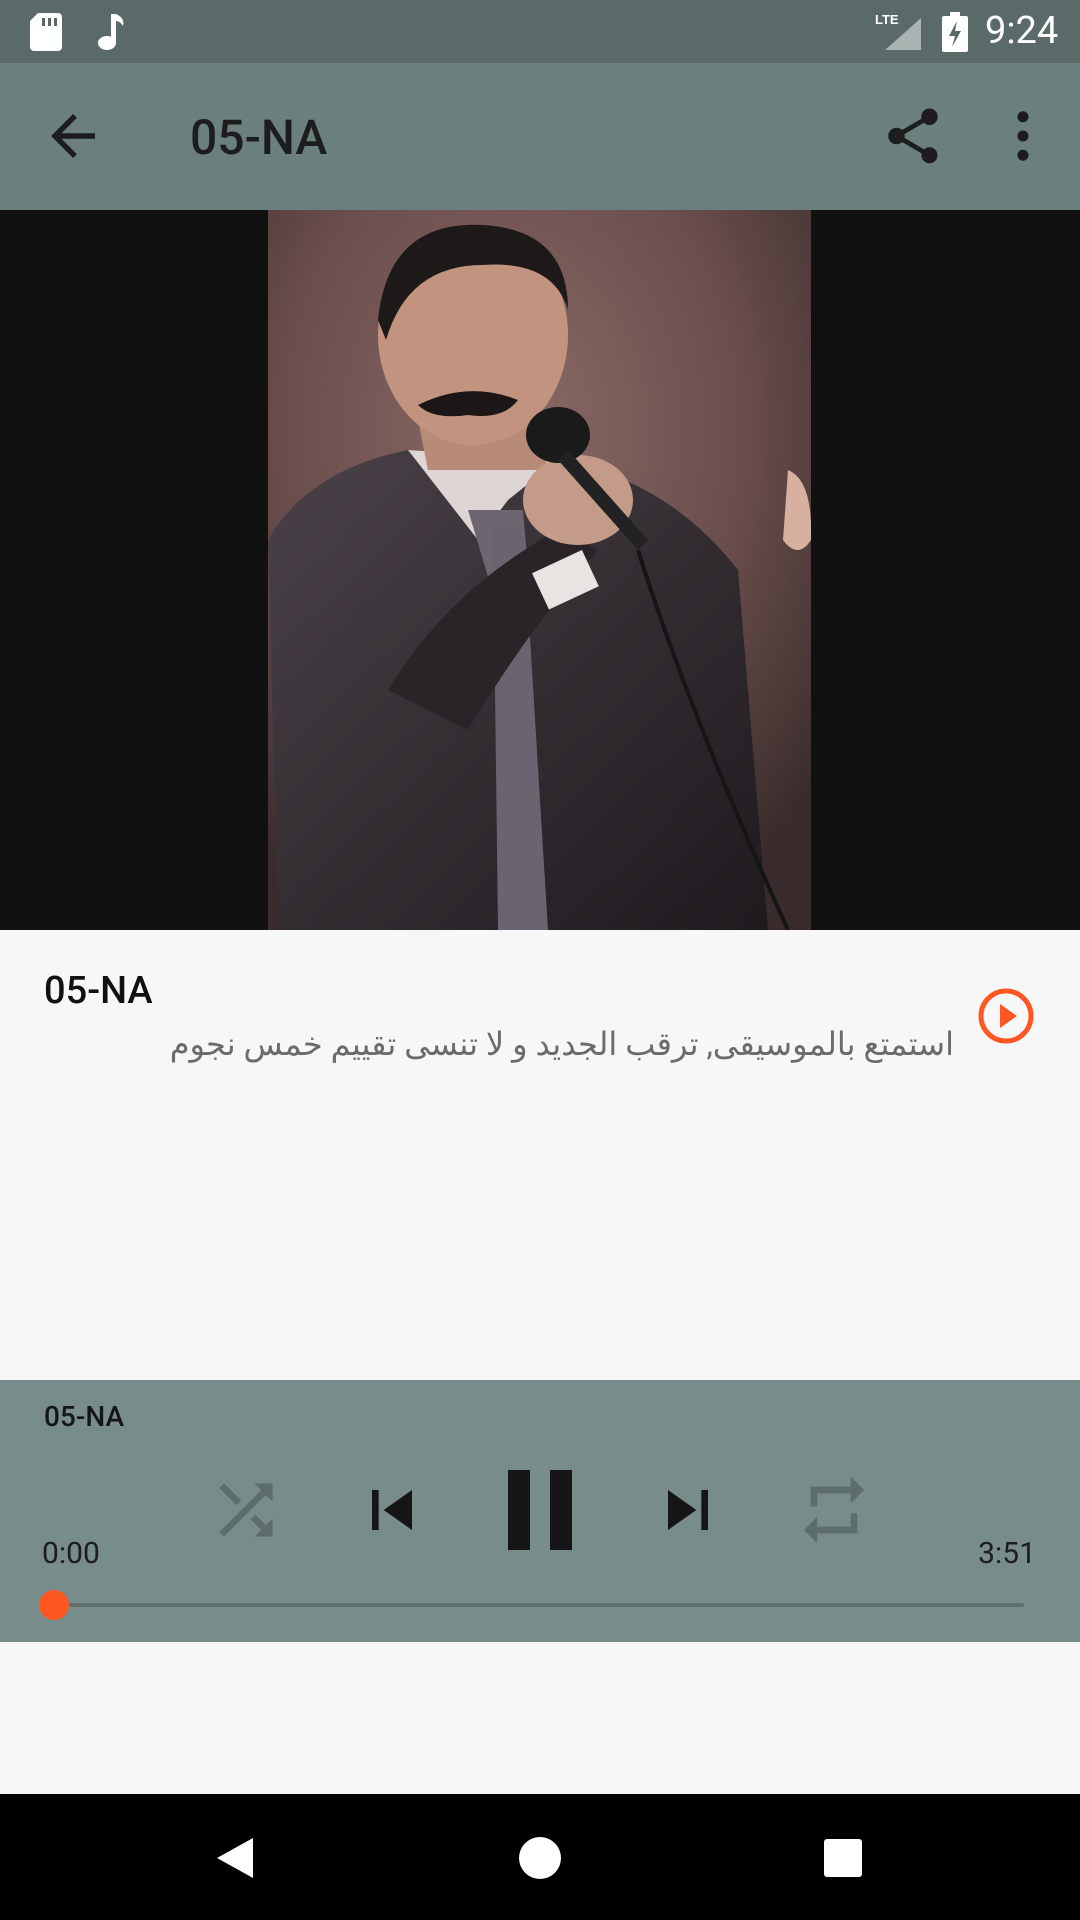 The image size is (1080, 1920). What do you see at coordinates (955, 32) in the screenshot?
I see `battery-charging-icon` at bounding box center [955, 32].